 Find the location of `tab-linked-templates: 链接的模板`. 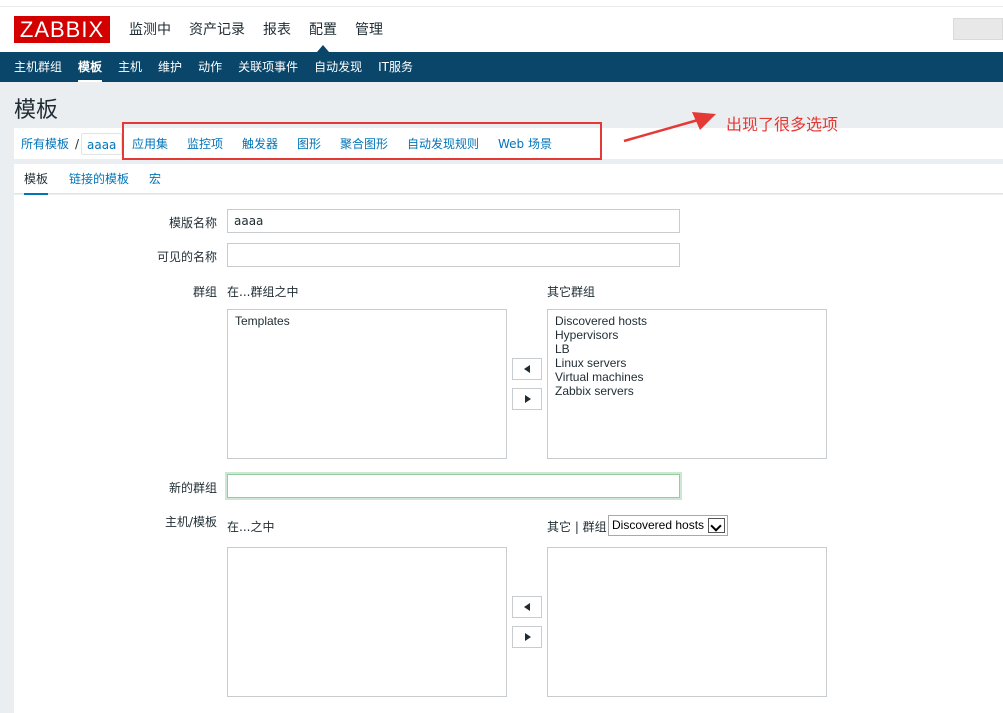

tab-linked-templates: 链接的模板 is located at coordinates (99, 179).